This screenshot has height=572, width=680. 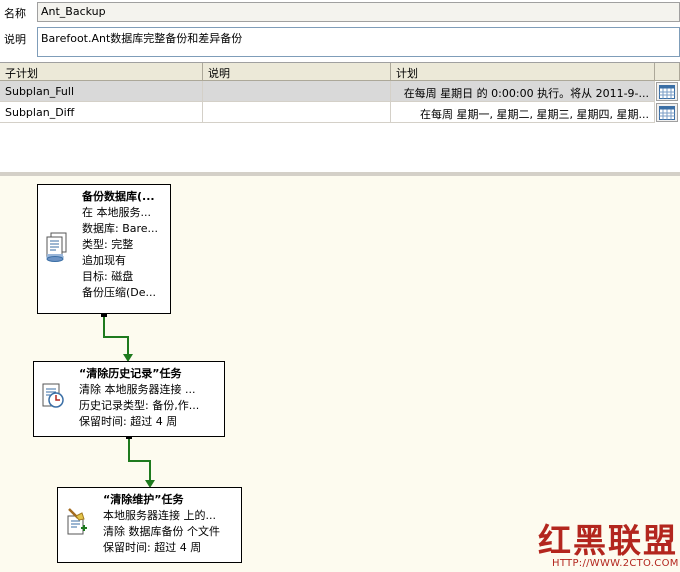 I want to click on task-detail: 清除 数据库备份 个文件, so click(x=161, y=531).